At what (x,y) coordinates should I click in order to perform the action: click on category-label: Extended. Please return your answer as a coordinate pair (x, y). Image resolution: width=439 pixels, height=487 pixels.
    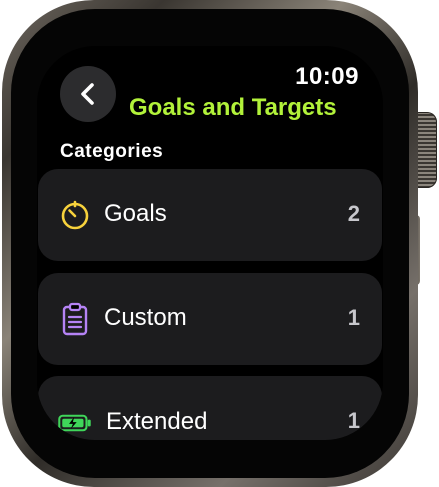
    Looking at the image, I should click on (157, 421).